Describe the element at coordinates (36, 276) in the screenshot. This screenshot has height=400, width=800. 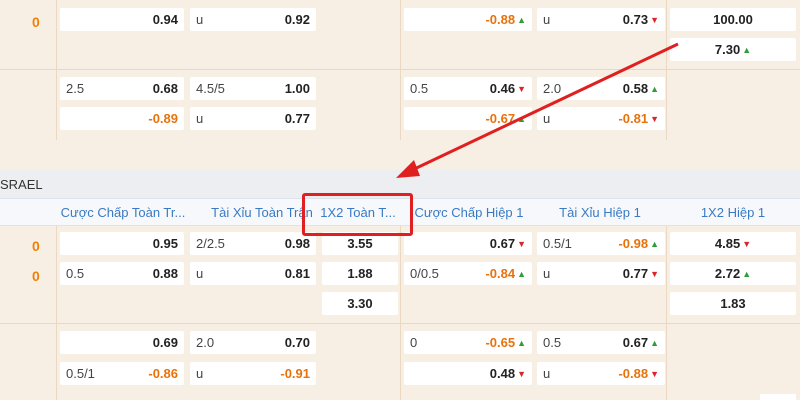
I see `match2-away-score: 0` at that location.